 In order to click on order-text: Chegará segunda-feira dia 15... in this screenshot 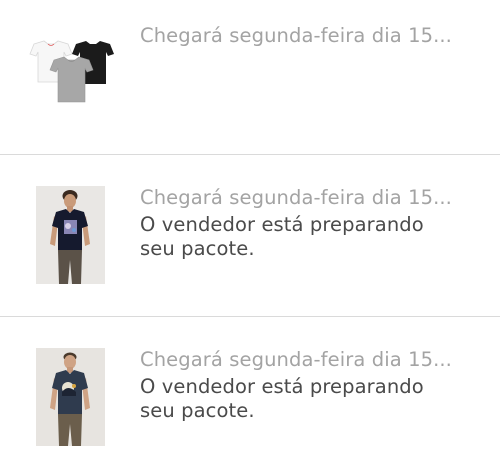, I will do `click(302, 36)`.